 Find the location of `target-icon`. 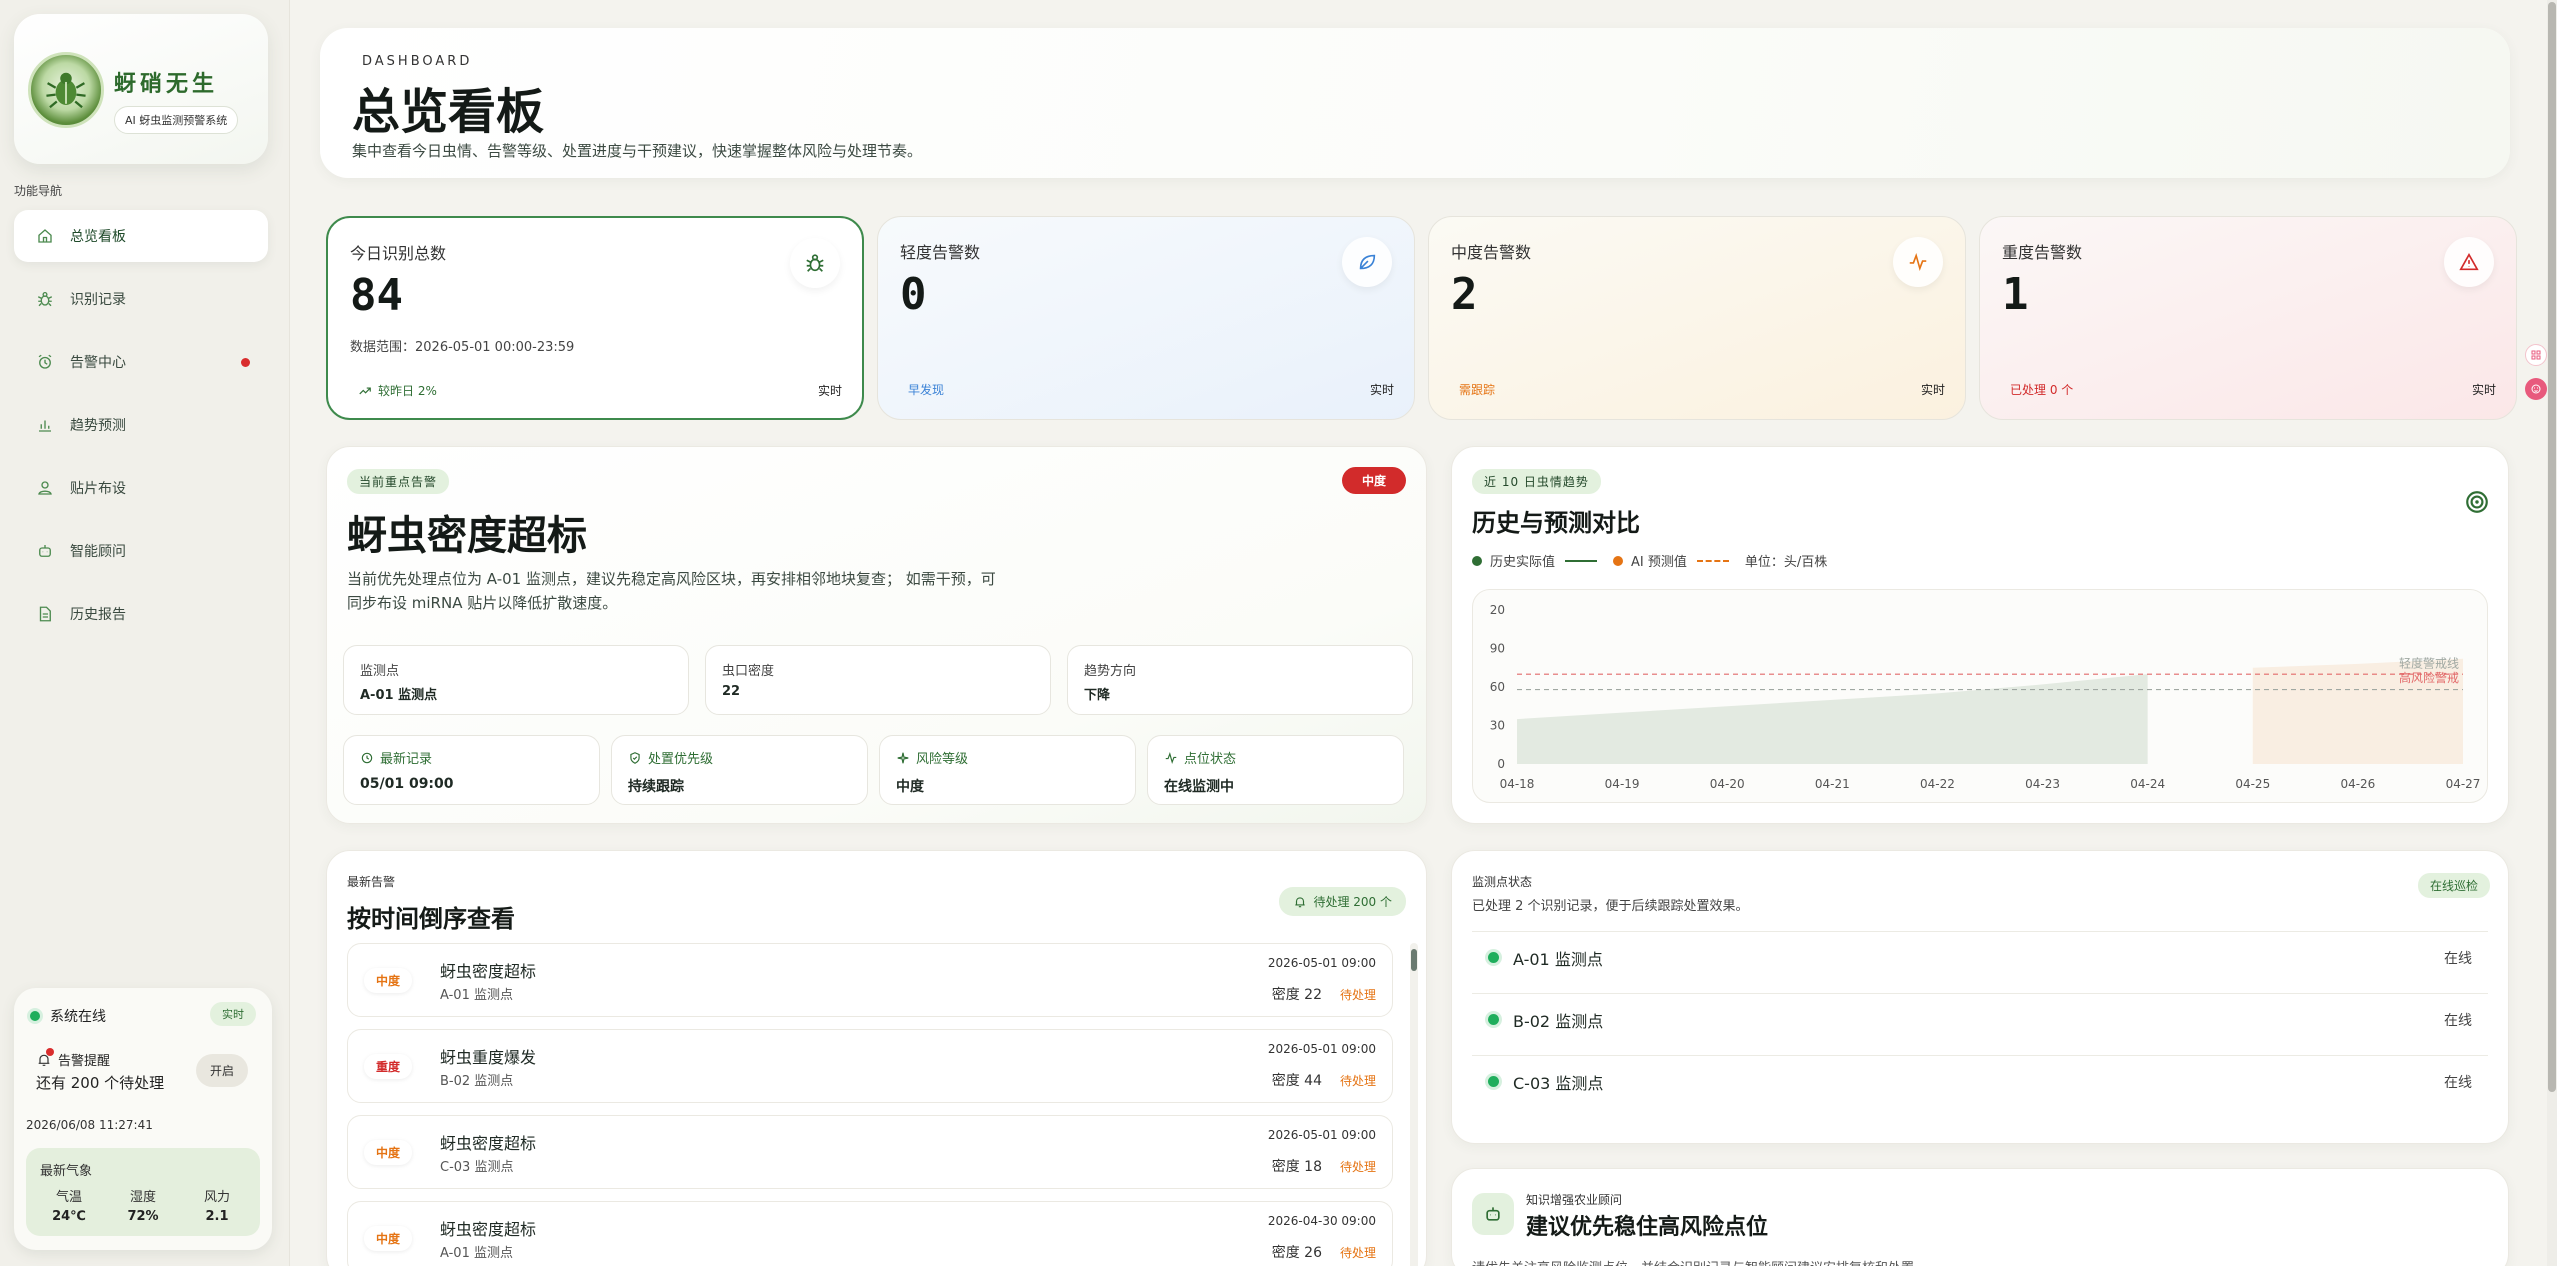

target-icon is located at coordinates (2477, 502).